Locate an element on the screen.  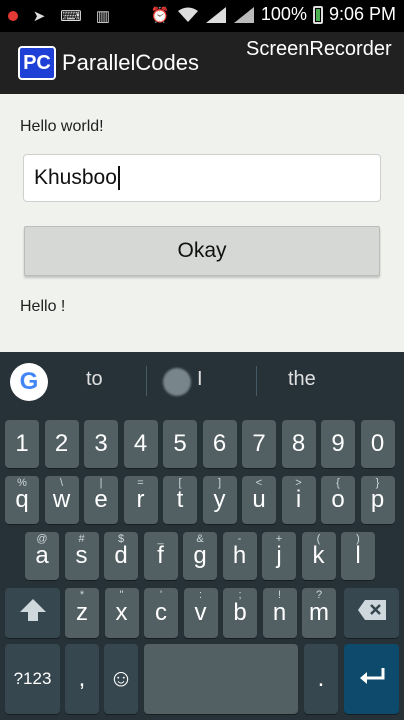
clock: 9:06 PM is located at coordinates (362, 14).